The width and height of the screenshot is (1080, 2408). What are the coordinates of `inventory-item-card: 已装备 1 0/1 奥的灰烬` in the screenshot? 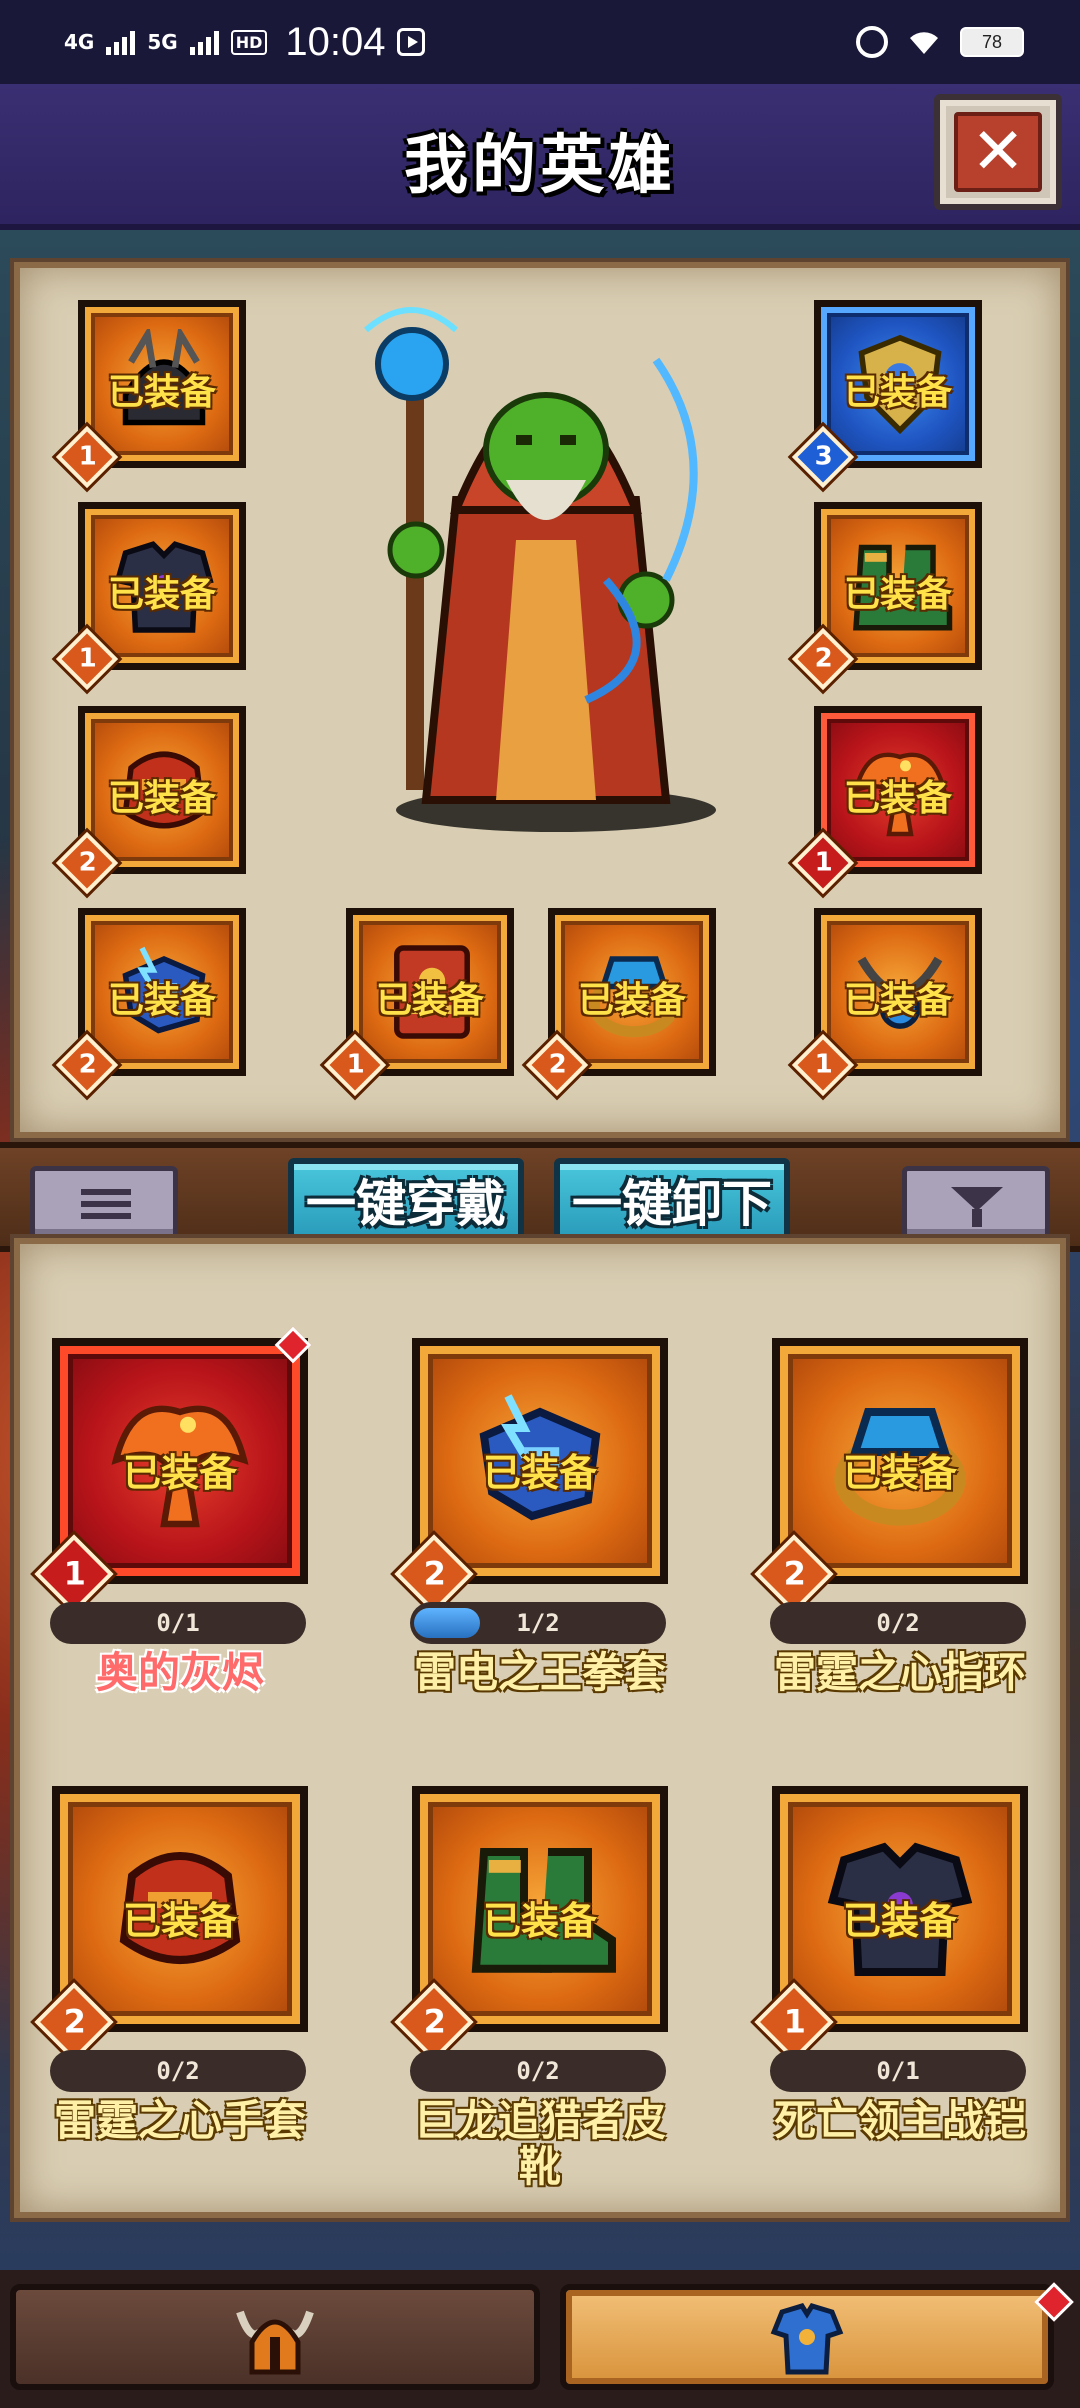 It's located at (173, 1542).